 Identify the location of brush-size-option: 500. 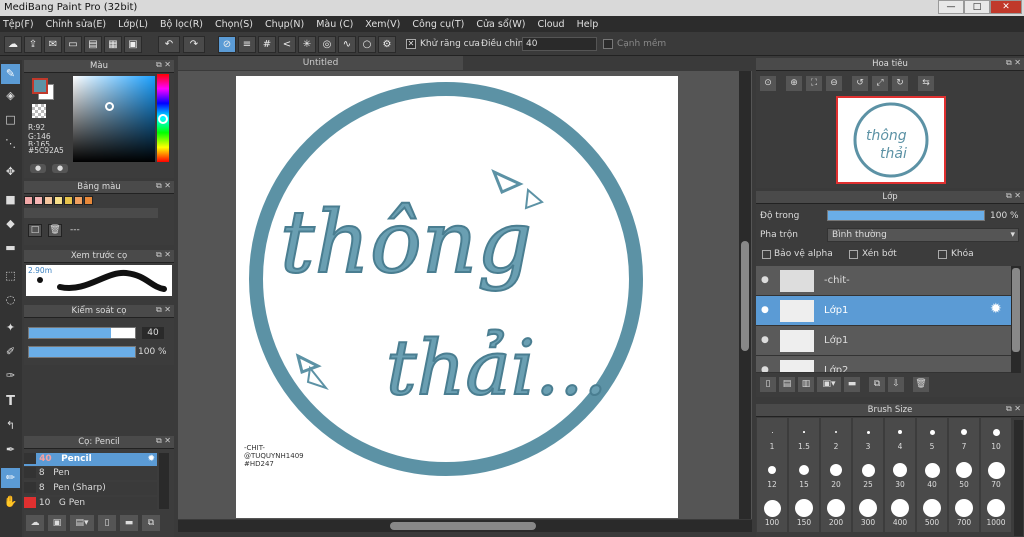
(932, 513).